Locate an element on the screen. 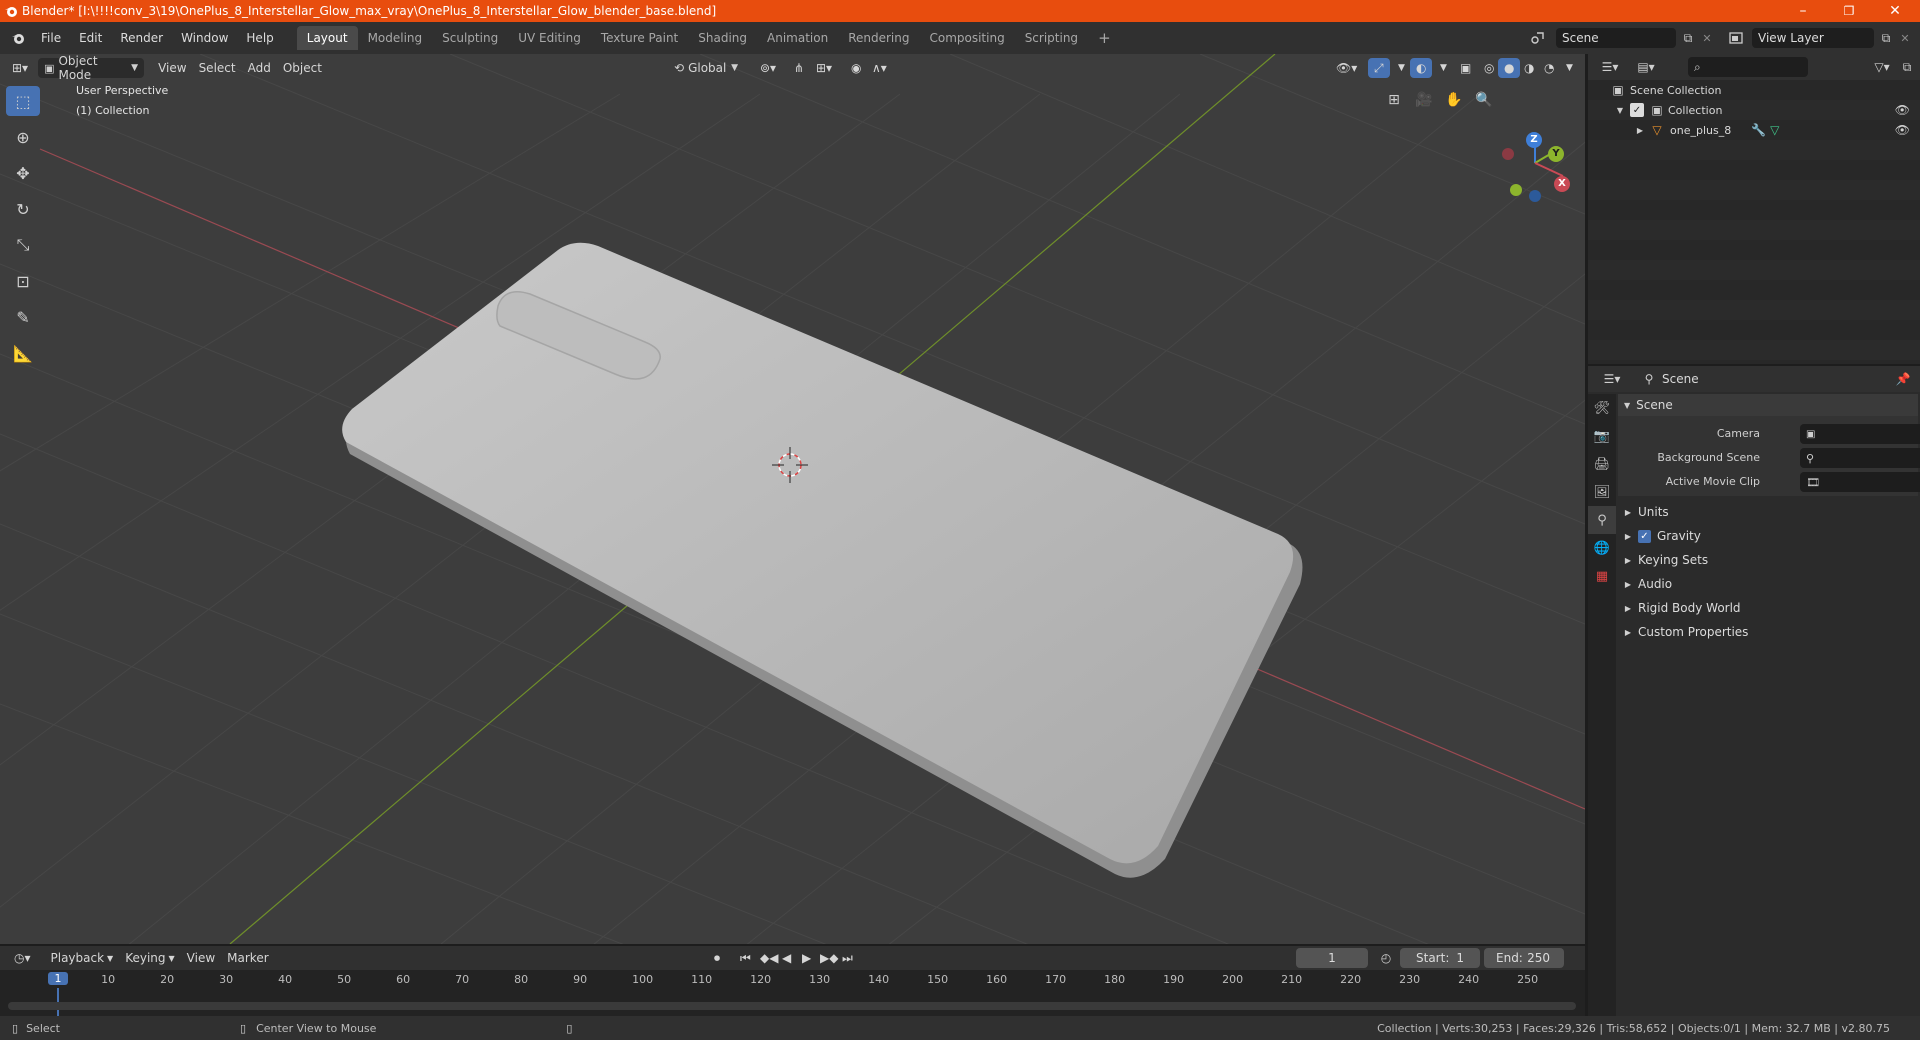 The width and height of the screenshot is (1920, 1040). gravity-checkbox: ✓ is located at coordinates (1644, 536).